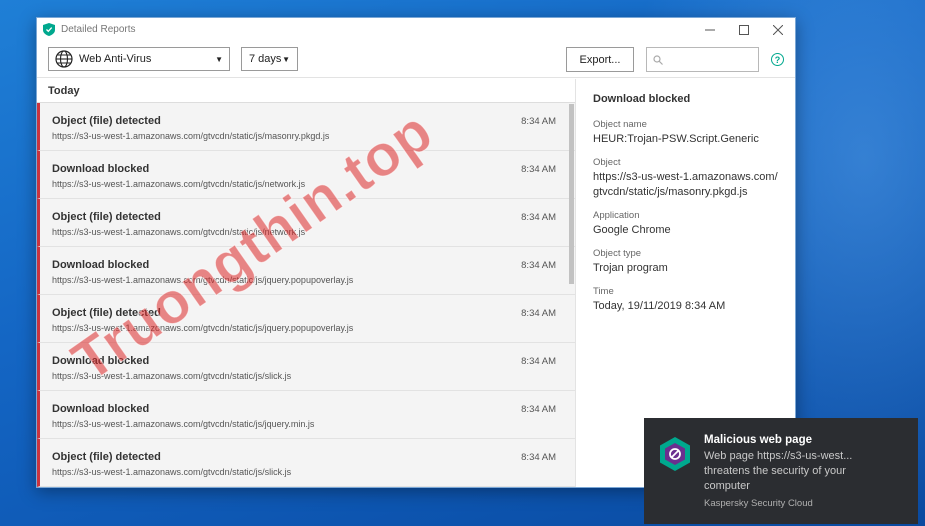 Image resolution: width=925 pixels, height=526 pixels. I want to click on globe-icon, so click(64, 59).